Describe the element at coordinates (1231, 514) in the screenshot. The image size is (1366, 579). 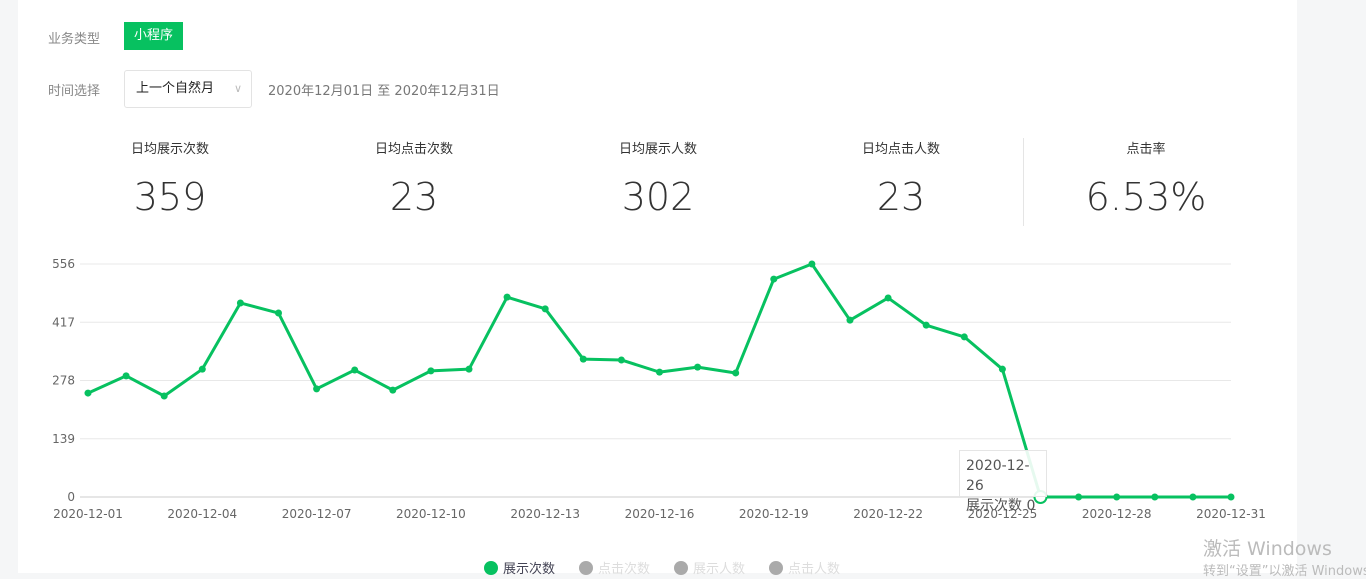
I see `x-tick-label: 2020-12-31` at that location.